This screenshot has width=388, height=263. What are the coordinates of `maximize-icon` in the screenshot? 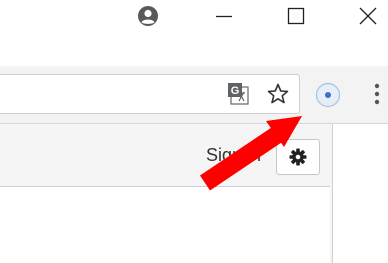 It's located at (296, 16).